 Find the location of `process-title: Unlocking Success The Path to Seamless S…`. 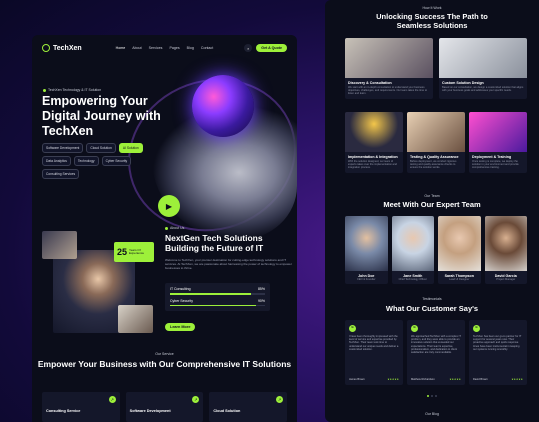

process-title: Unlocking Success The Path to Seamless S… is located at coordinates (432, 21).